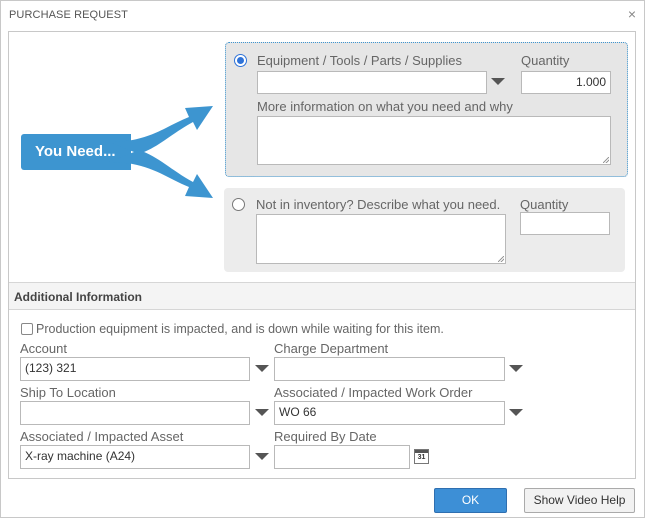  Describe the element at coordinates (240, 60) in the screenshot. I see `inventory-item-radio` at that location.